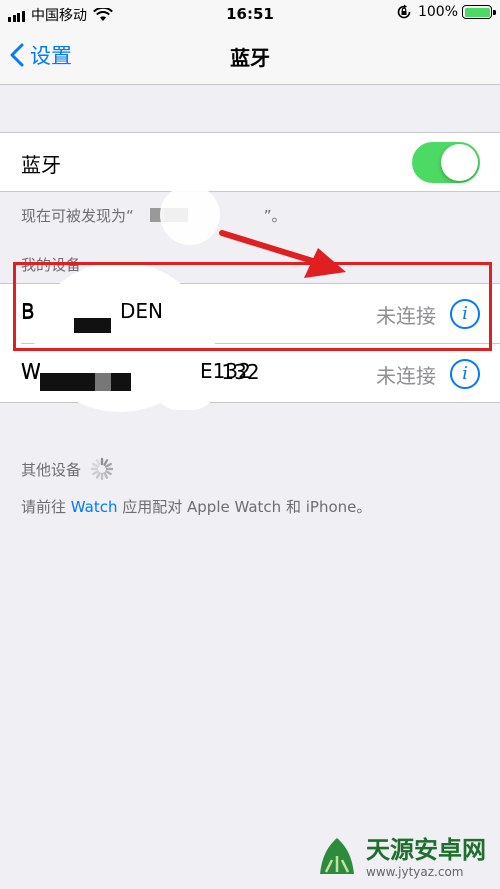 The height and width of the screenshot is (889, 500). I want to click on redaction-blob, so click(190, 215).